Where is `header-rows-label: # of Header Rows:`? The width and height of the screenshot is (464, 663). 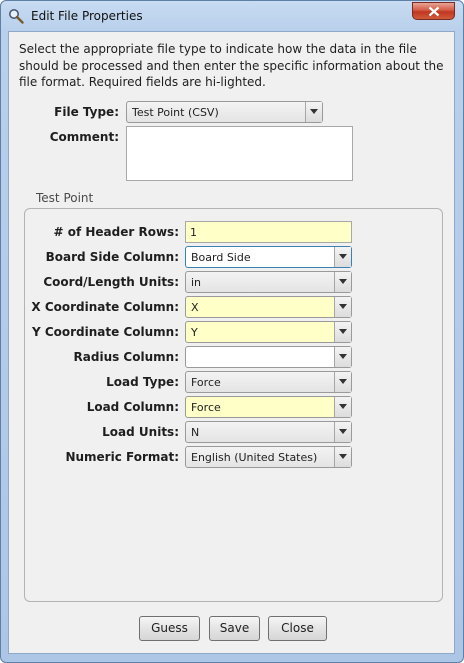
header-rows-label: # of Header Rows: is located at coordinates (116, 232).